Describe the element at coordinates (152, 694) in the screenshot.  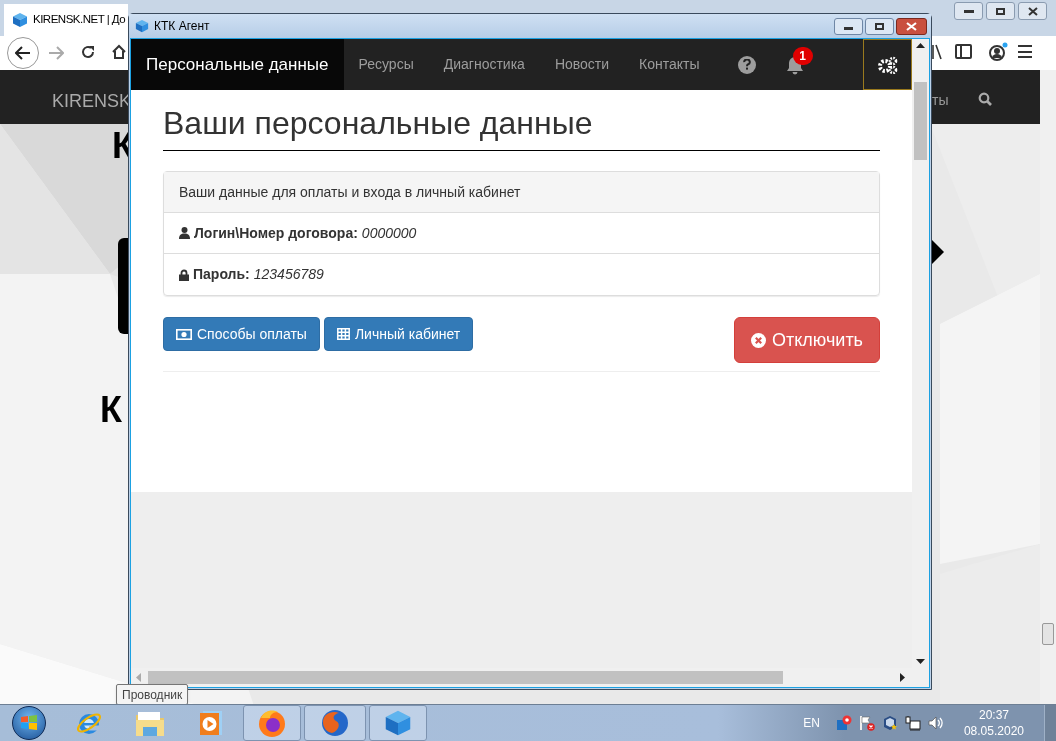
I see `tooltip: Проводник` at that location.